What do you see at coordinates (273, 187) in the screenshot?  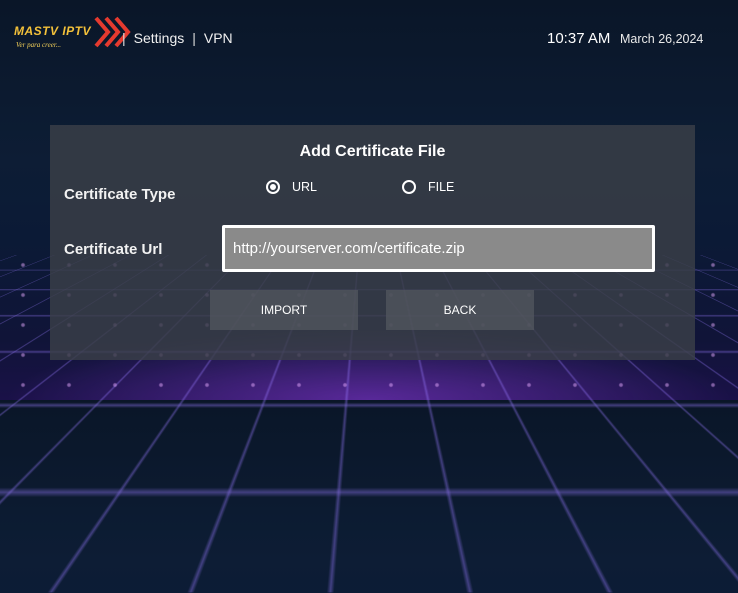 I see `radio-checked-icon` at bounding box center [273, 187].